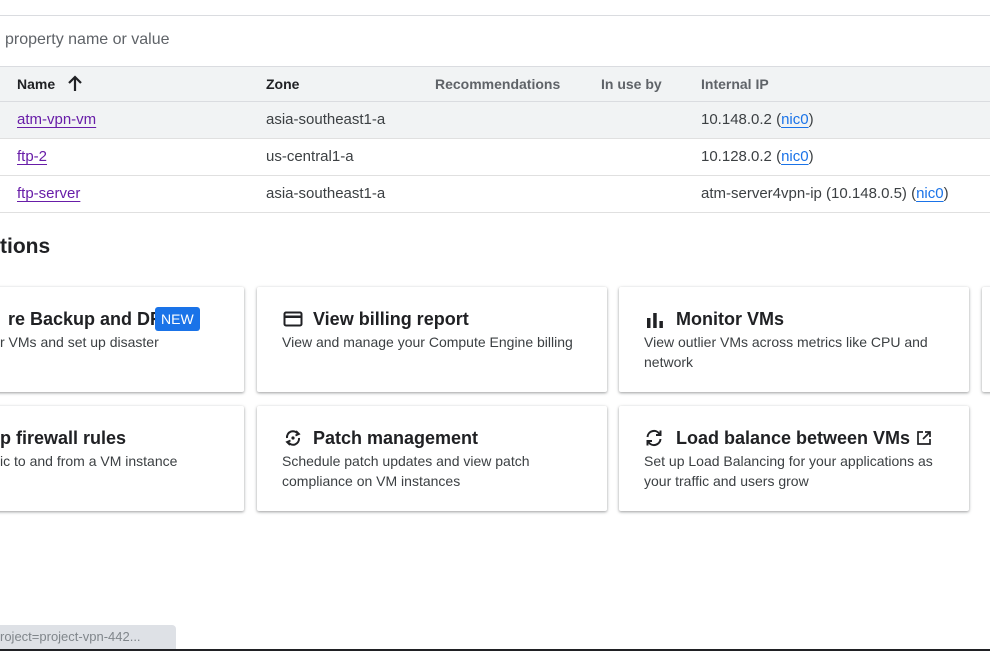 This screenshot has width=990, height=651. I want to click on sort-ascending-icon, so click(75, 84).